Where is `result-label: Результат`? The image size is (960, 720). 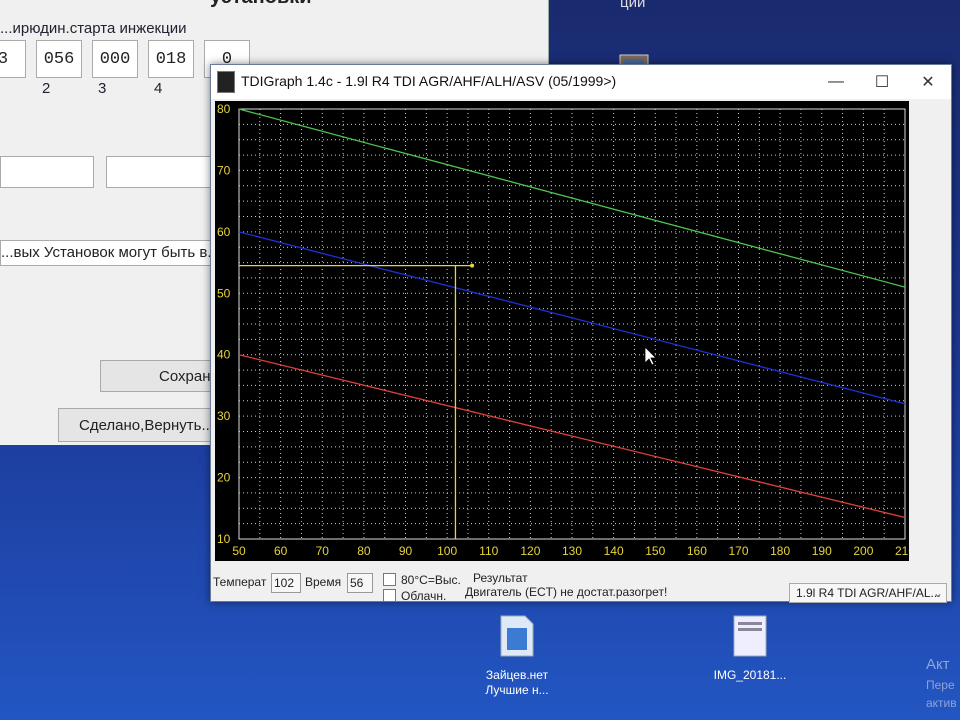 result-label: Результат is located at coordinates (500, 578).